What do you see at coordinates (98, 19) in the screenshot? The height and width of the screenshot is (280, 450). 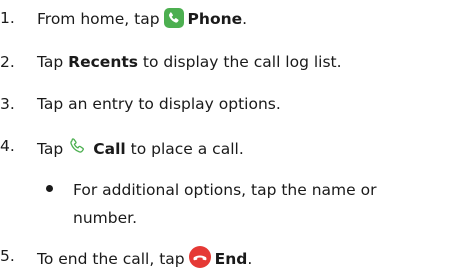 I see `step-text-before: From home, tap` at bounding box center [98, 19].